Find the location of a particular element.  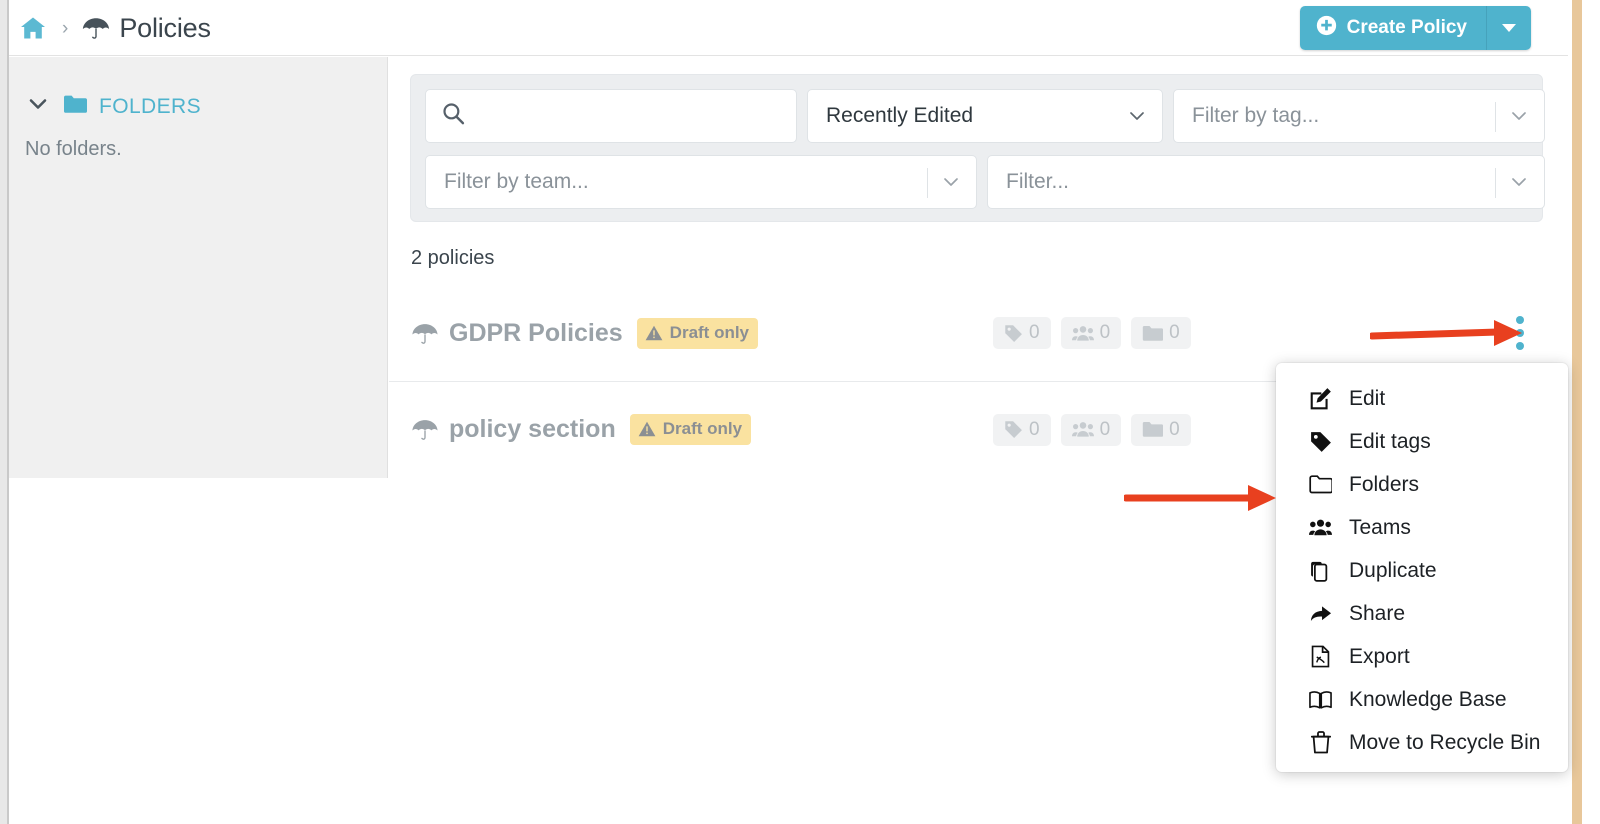

menu-item-edit-tags: Edit tags is located at coordinates (1422, 441).